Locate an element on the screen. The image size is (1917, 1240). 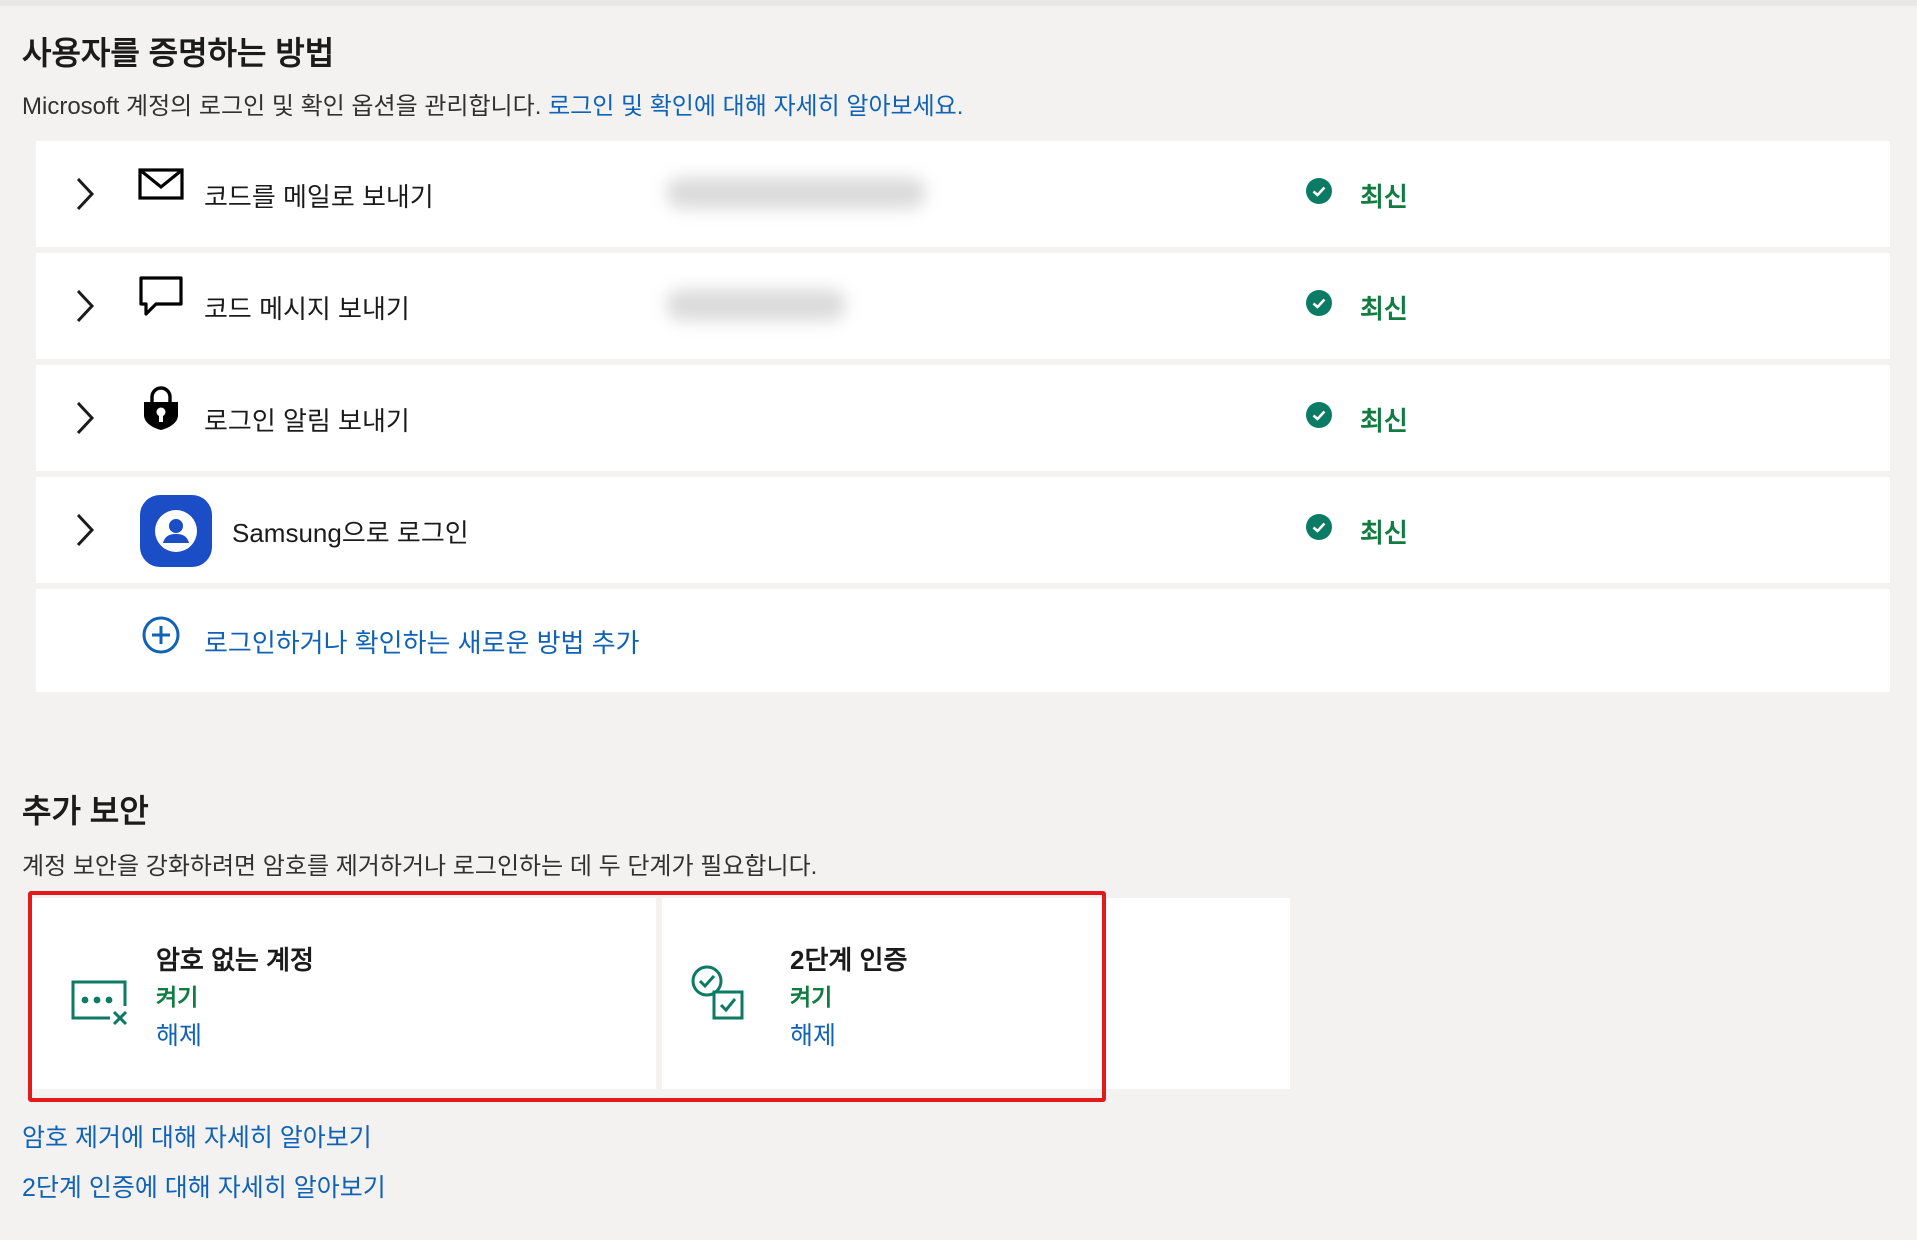
learn-more-passwordless-link: 암호 제거에 대해 자세히 알아보기 is located at coordinates (197, 1136).